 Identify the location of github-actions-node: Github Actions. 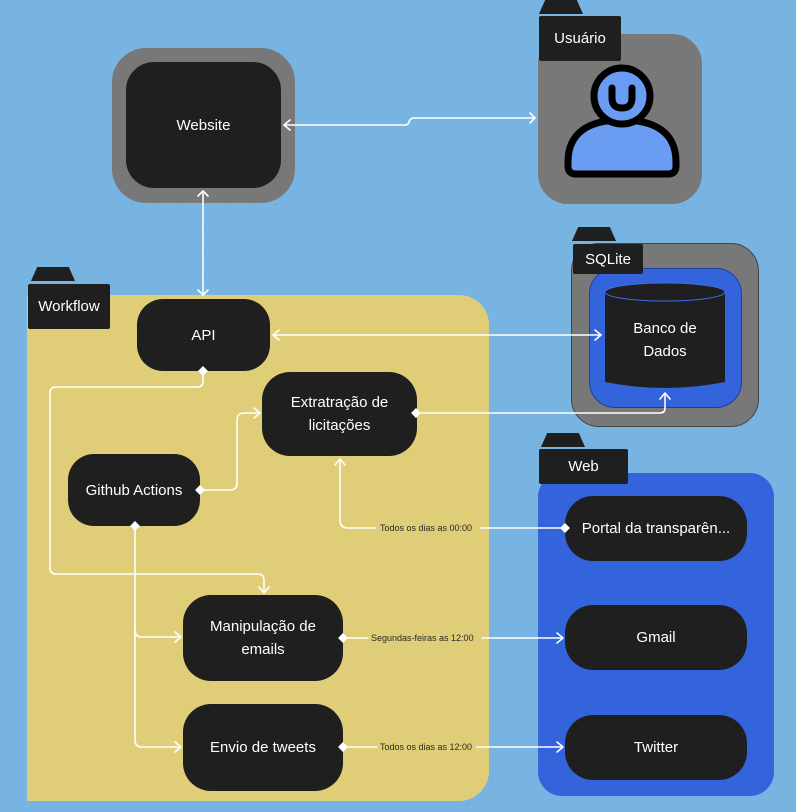
(134, 490).